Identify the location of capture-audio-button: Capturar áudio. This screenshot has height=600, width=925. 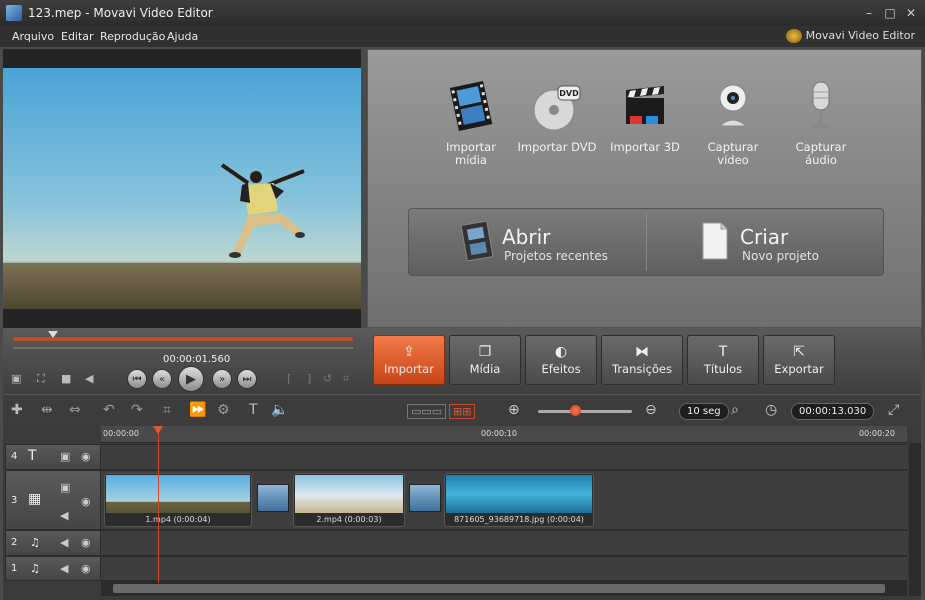
(821, 130).